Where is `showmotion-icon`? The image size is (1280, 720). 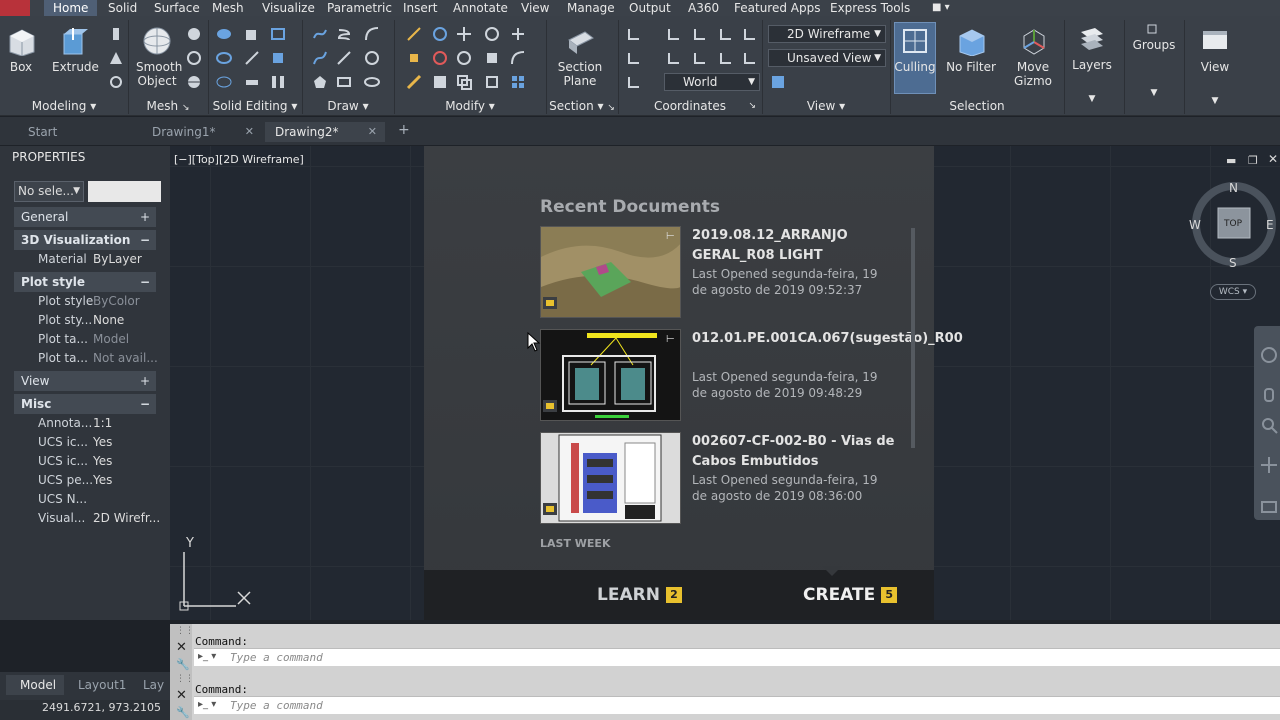 showmotion-icon is located at coordinates (1269, 508).